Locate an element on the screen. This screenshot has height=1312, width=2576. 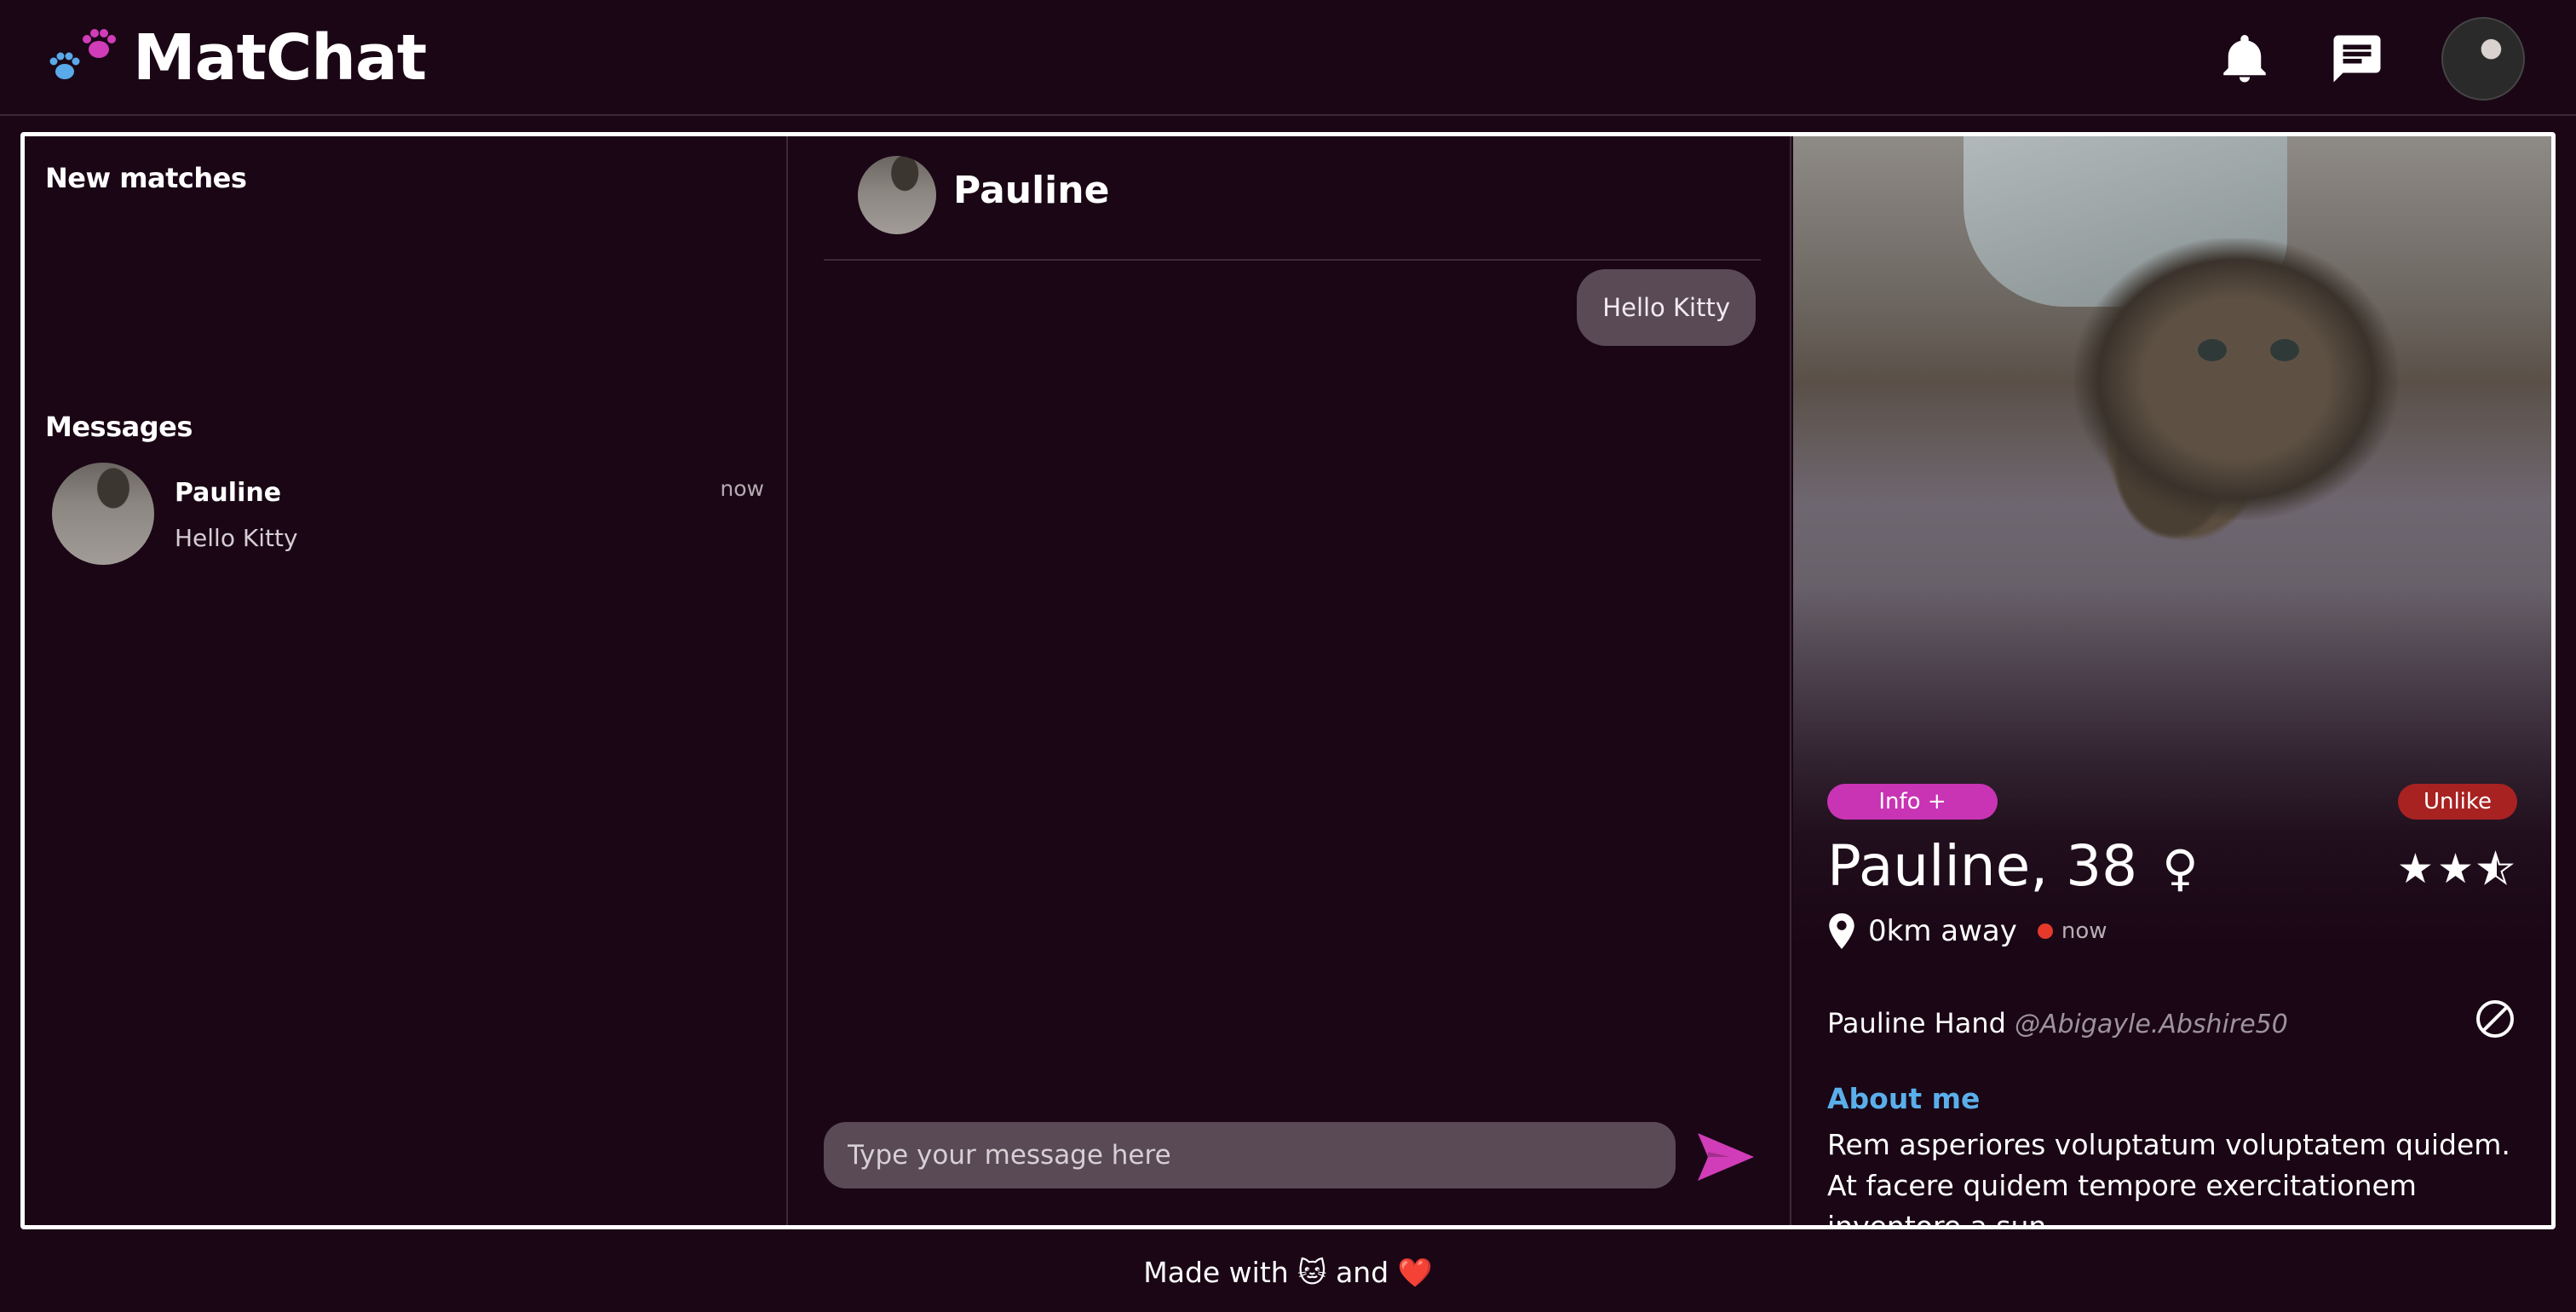
photo-cat is located at coordinates (2236, 379).